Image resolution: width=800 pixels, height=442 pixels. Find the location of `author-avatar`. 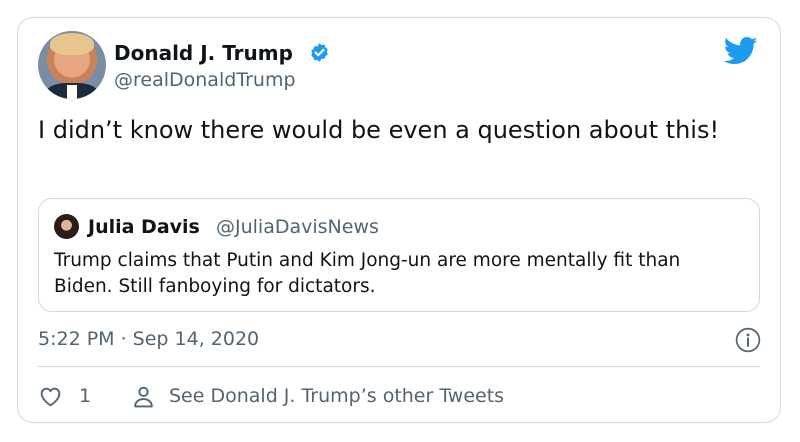

author-avatar is located at coordinates (72, 65).